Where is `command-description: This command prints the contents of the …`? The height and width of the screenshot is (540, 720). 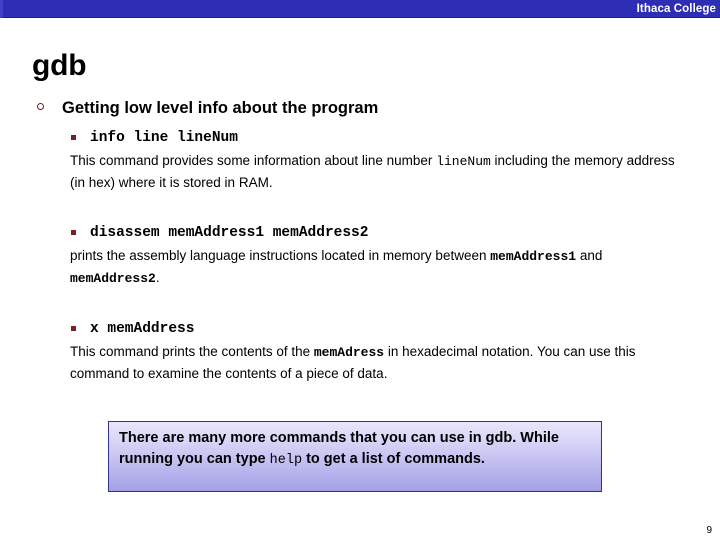
command-description: This command prints the contents of the … is located at coordinates (380, 363).